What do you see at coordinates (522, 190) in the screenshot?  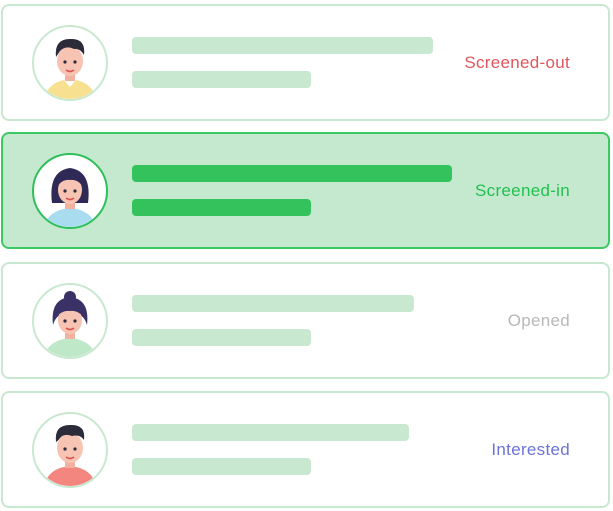 I see `status-label: Screened-in` at bounding box center [522, 190].